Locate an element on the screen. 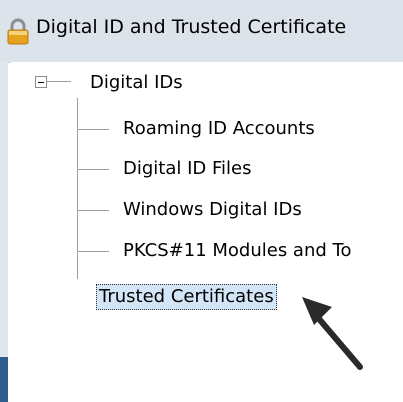 Image resolution: width=403 pixels, height=402 pixels. tree-item-roaming-id-accounts: Roaming ID Accounts is located at coordinates (219, 129).